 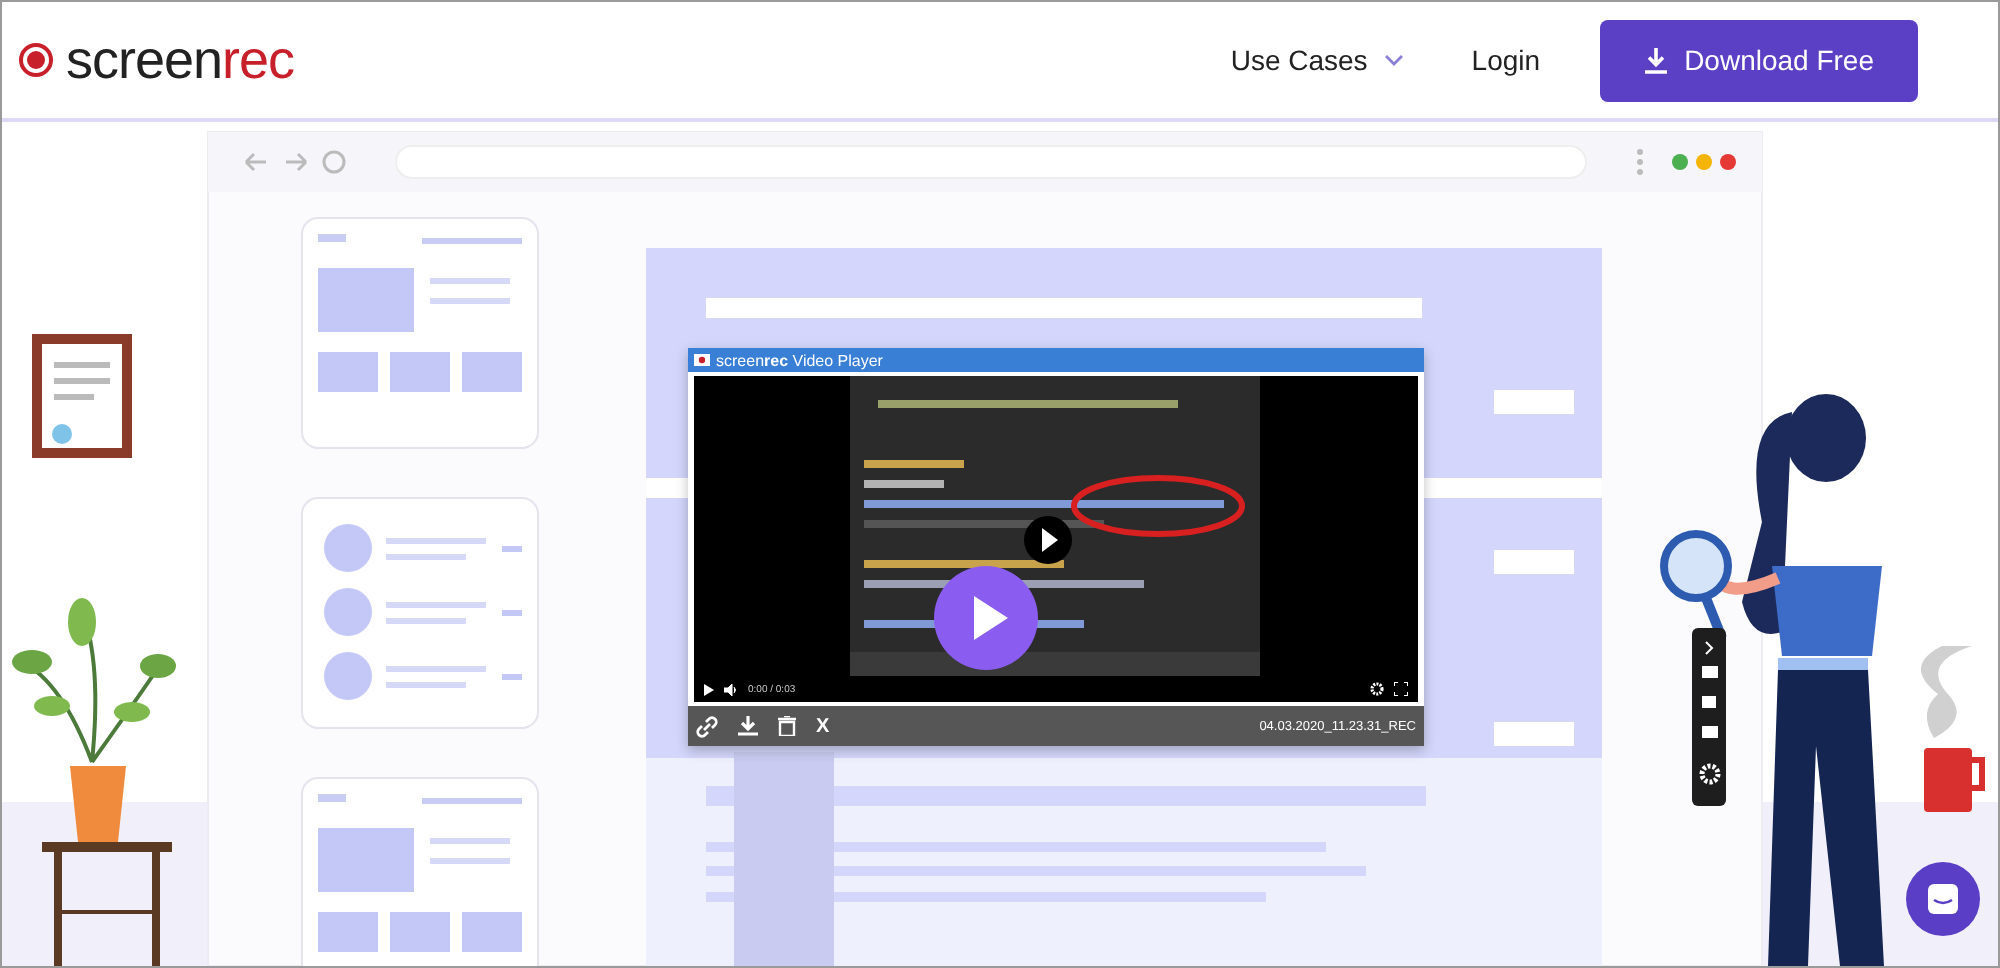 I want to click on chat-button, so click(x=1943, y=899).